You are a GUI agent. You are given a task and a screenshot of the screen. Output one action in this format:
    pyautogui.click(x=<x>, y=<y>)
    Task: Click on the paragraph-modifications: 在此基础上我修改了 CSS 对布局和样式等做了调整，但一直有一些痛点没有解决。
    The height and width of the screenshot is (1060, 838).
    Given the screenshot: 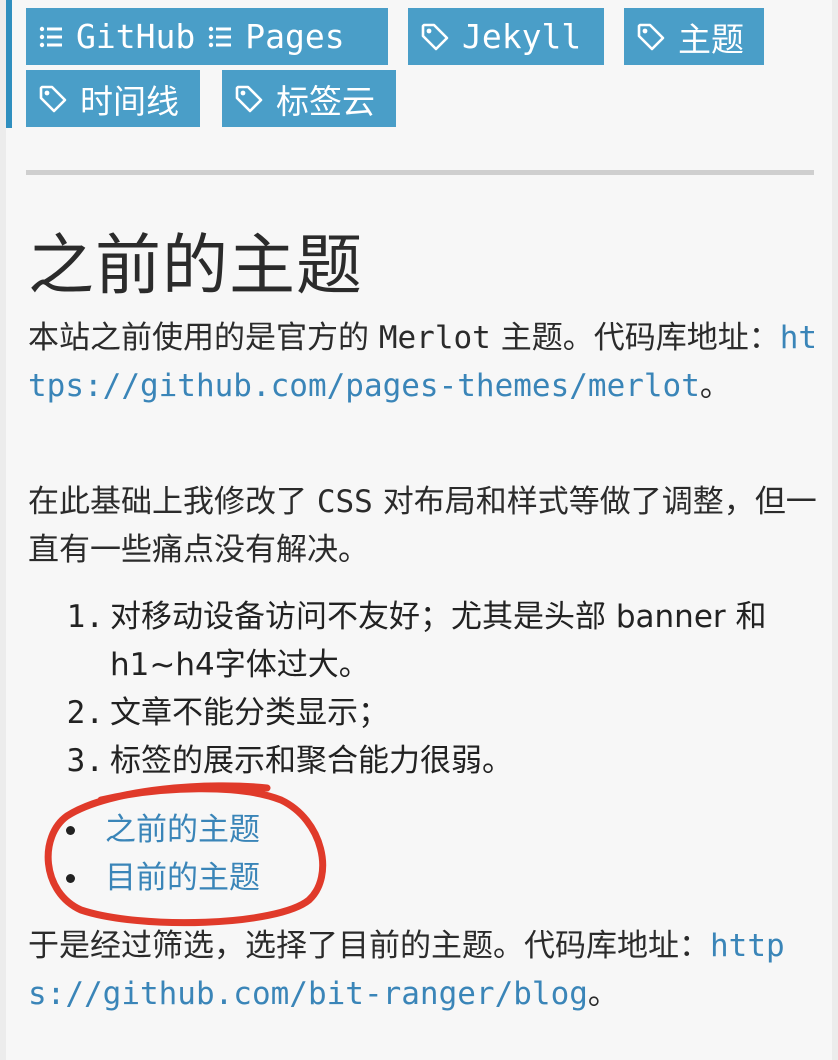 What is the action you would take?
    pyautogui.click(x=423, y=526)
    